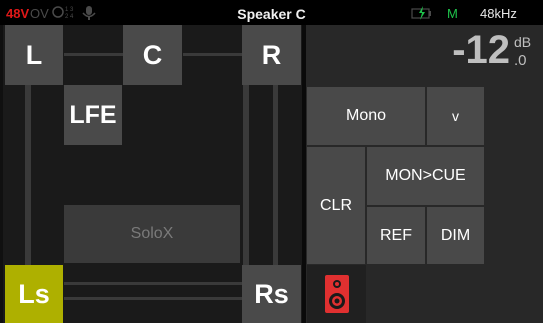  What do you see at coordinates (34, 294) in the screenshot?
I see `speaker-button-ls: Ls` at bounding box center [34, 294].